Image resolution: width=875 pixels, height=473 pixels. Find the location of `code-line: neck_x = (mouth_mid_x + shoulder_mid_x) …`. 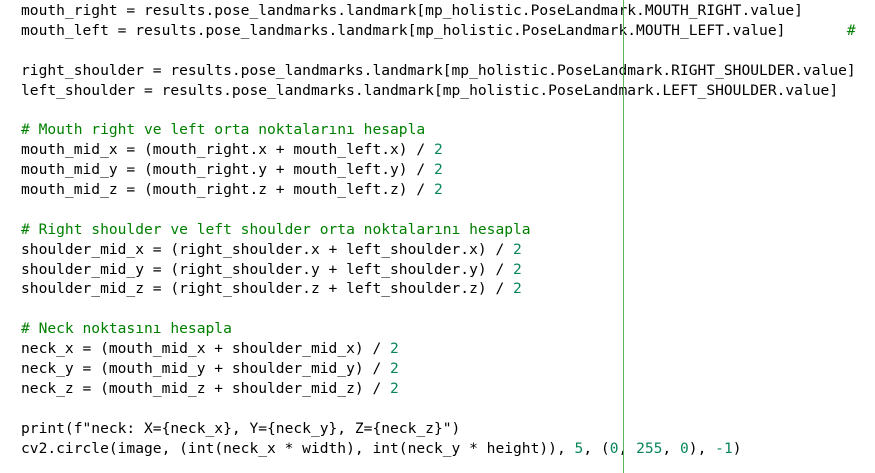

code-line: neck_x = (mouth_mid_x + shoulder_mid_x) … is located at coordinates (438, 349).